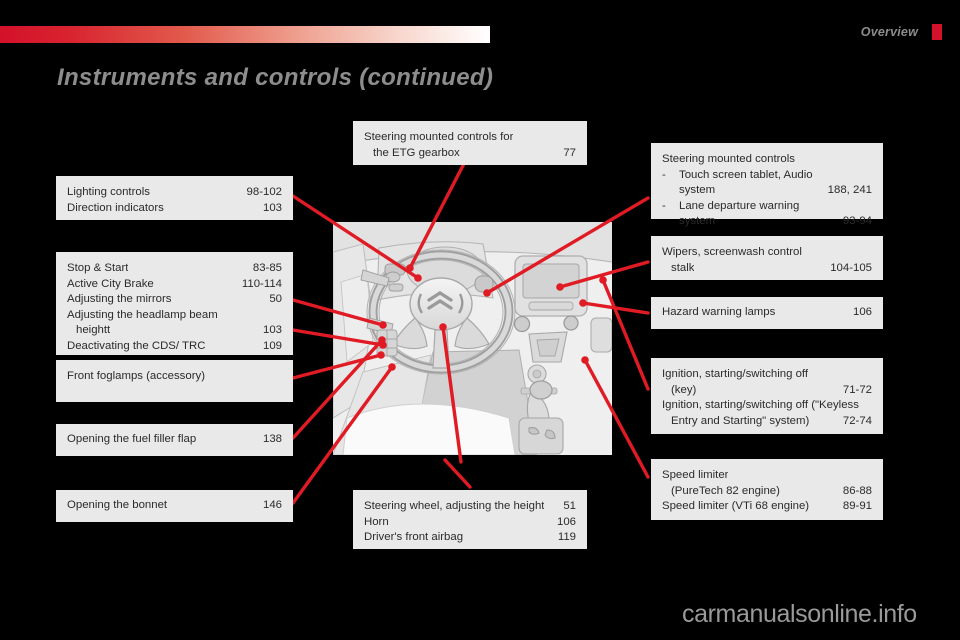 This screenshot has height=640, width=960. What do you see at coordinates (767, 476) in the screenshot?
I see `callout-row: Speed limiter` at bounding box center [767, 476].